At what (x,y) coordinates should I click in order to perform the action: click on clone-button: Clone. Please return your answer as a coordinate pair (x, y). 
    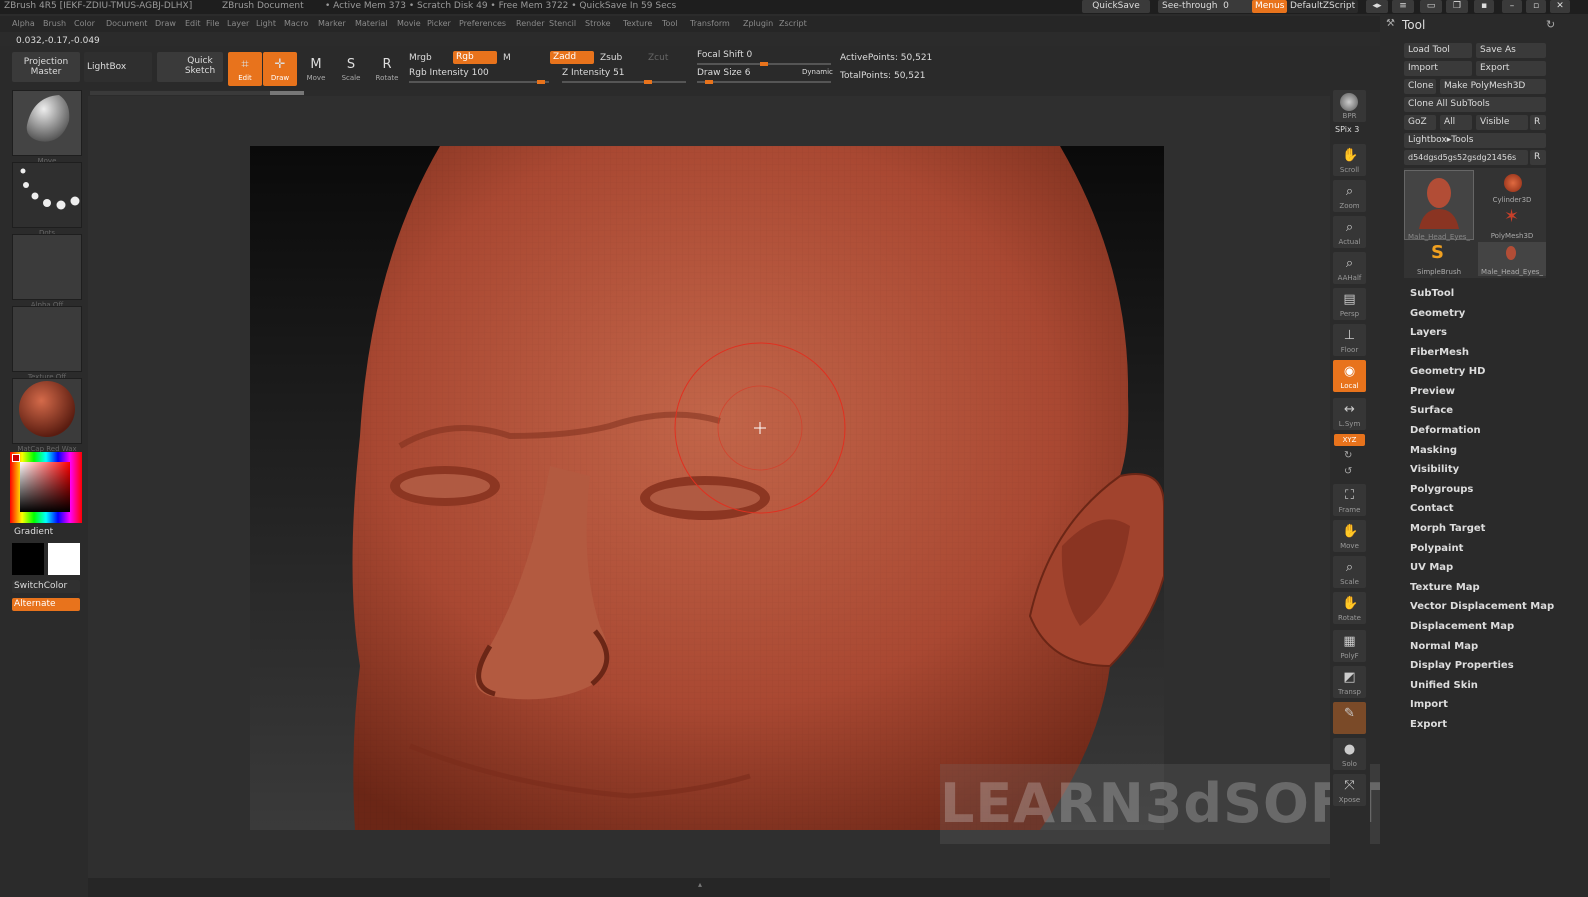
    Looking at the image, I should click on (1420, 86).